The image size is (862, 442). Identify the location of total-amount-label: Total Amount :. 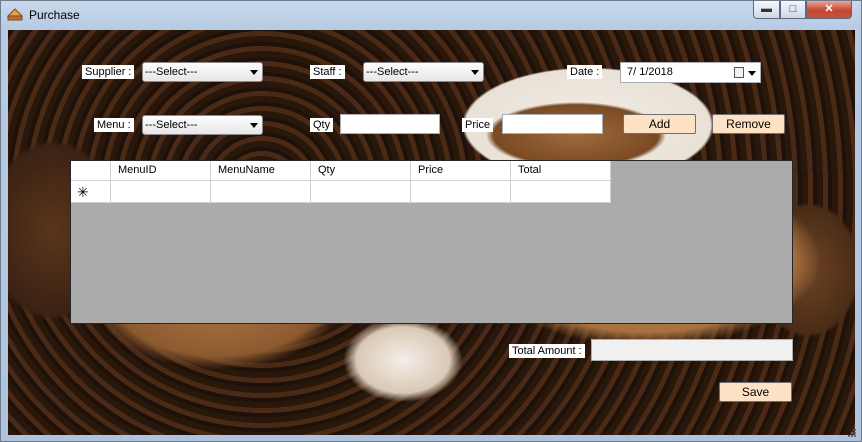
(547, 351).